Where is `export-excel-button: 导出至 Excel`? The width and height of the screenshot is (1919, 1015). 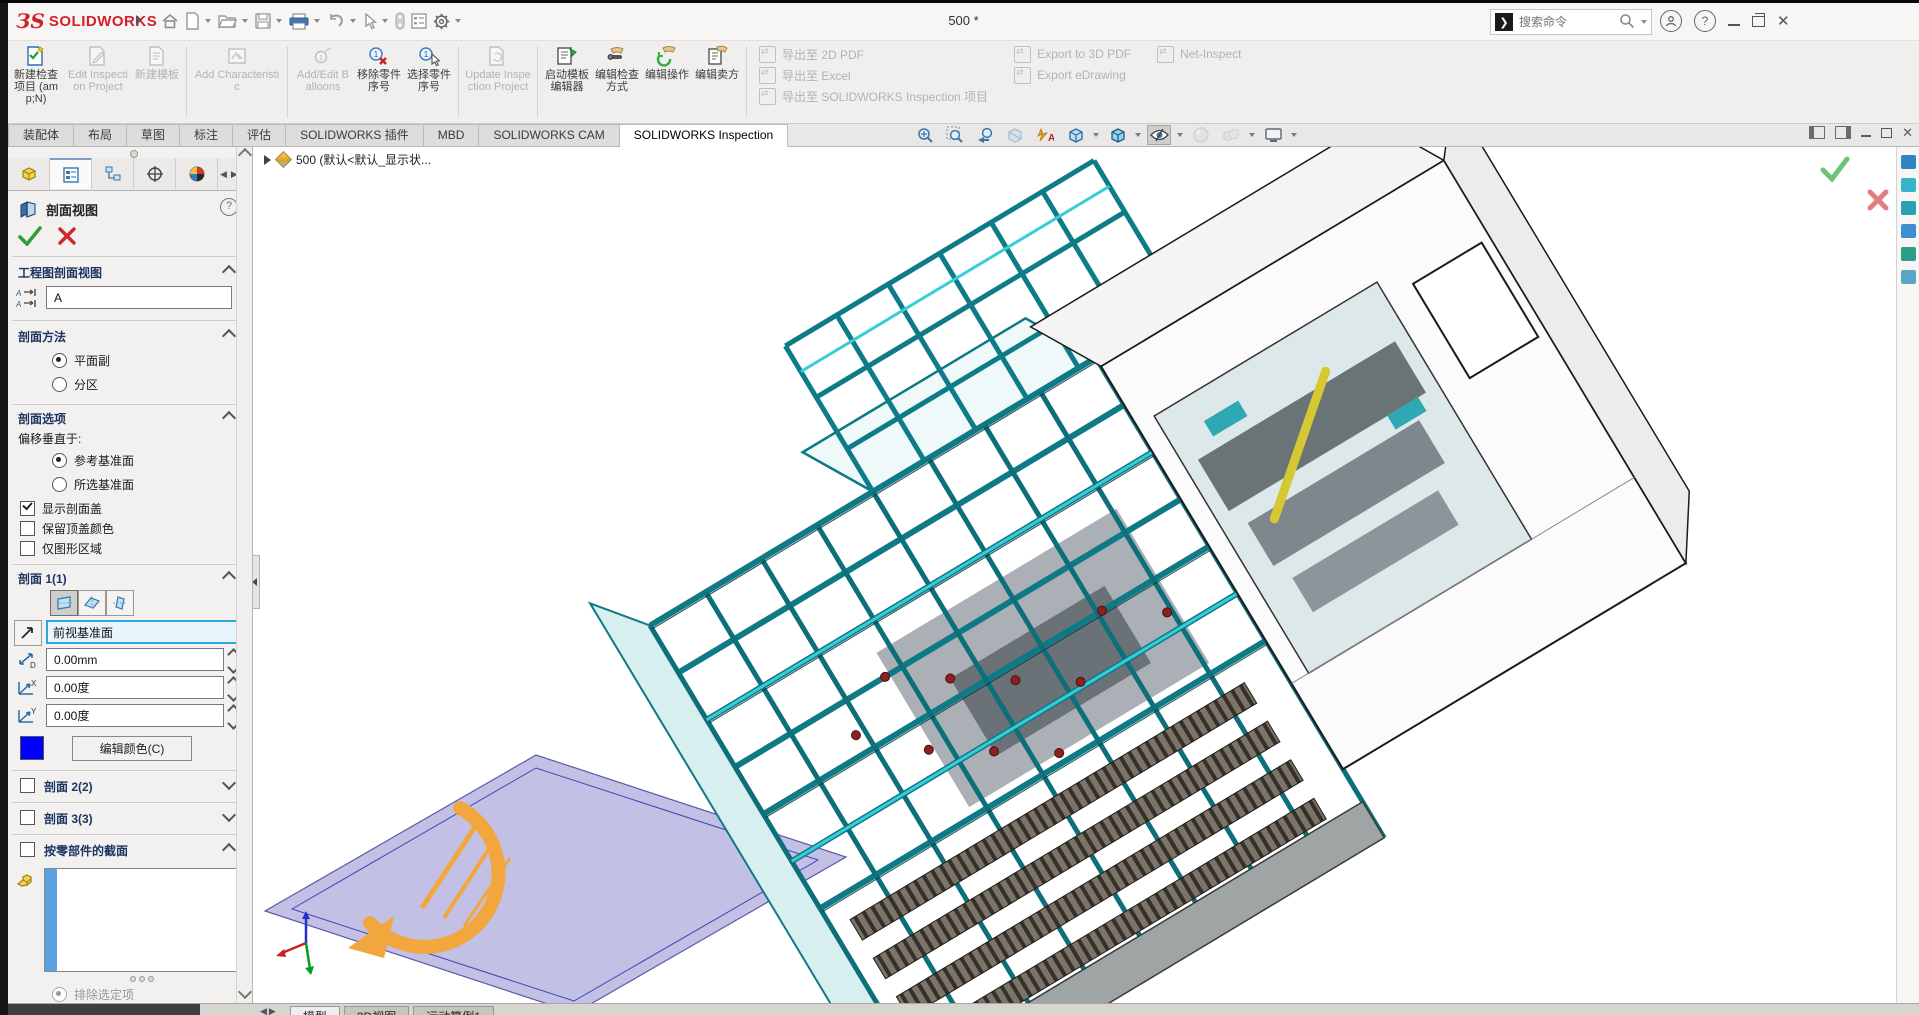
export-excel-button: 导出至 Excel is located at coordinates (873, 75).